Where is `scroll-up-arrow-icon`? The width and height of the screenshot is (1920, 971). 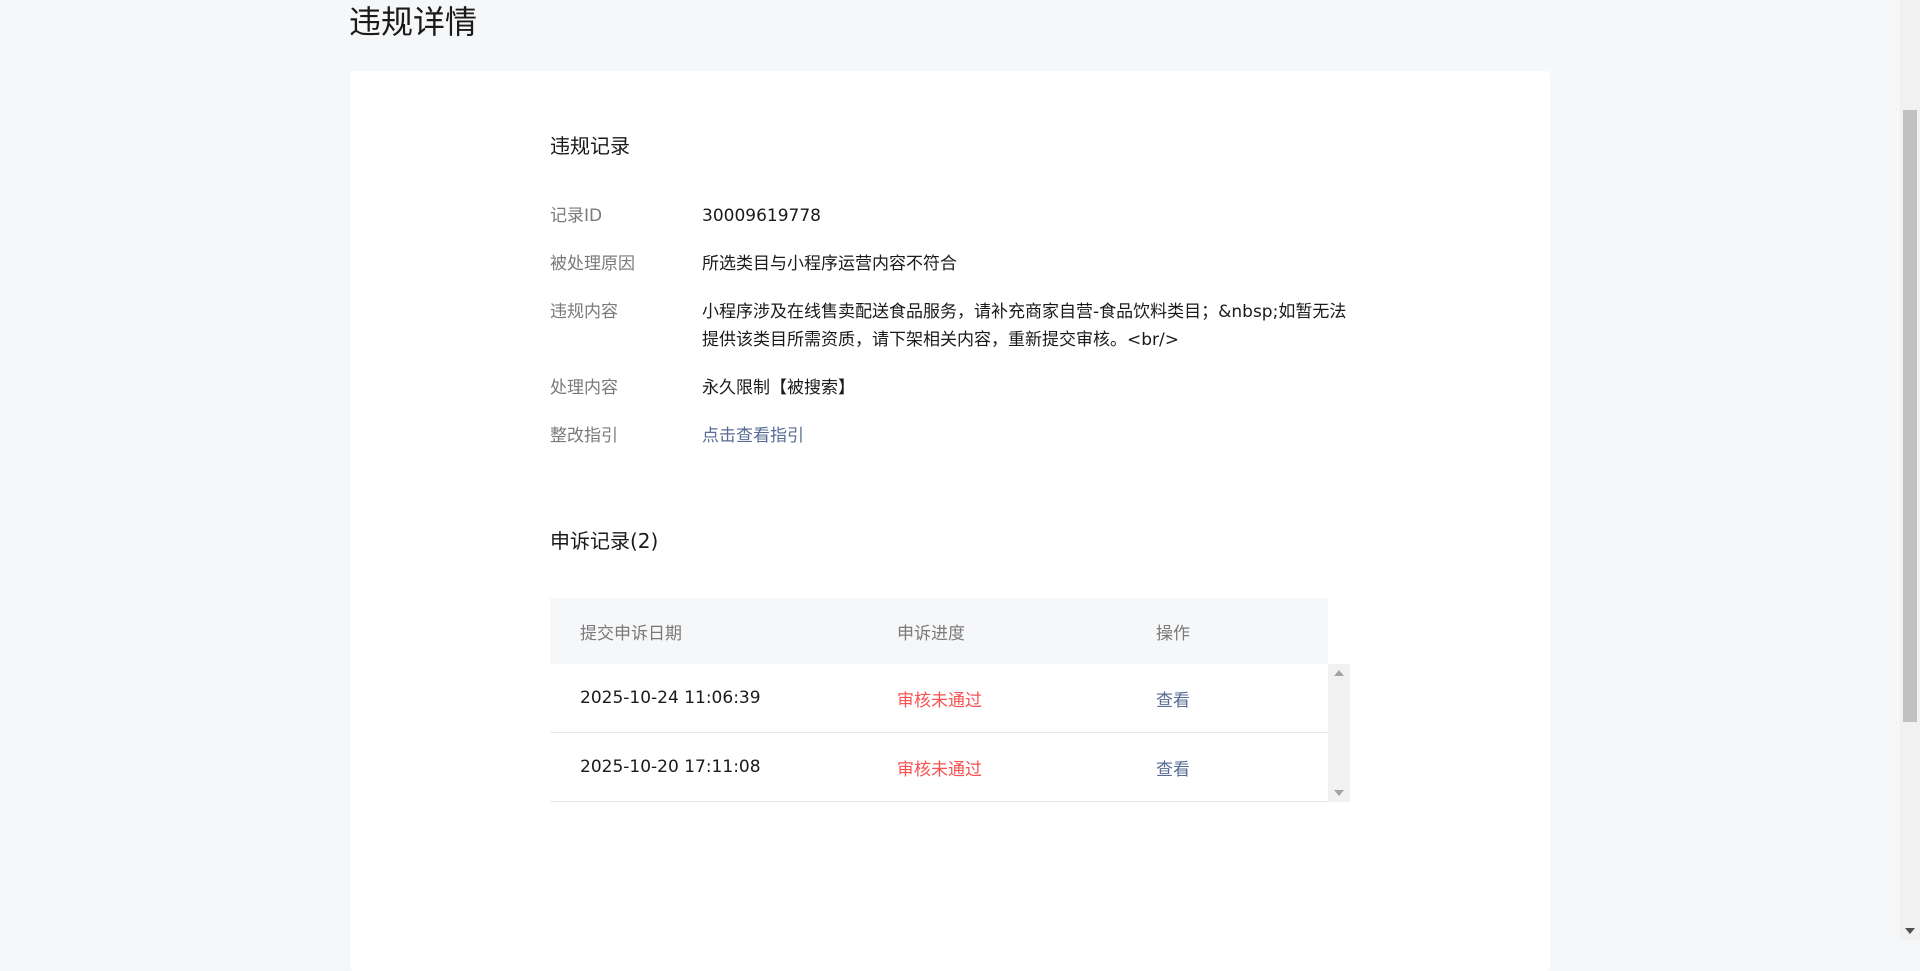
scroll-up-arrow-icon is located at coordinates (1339, 673).